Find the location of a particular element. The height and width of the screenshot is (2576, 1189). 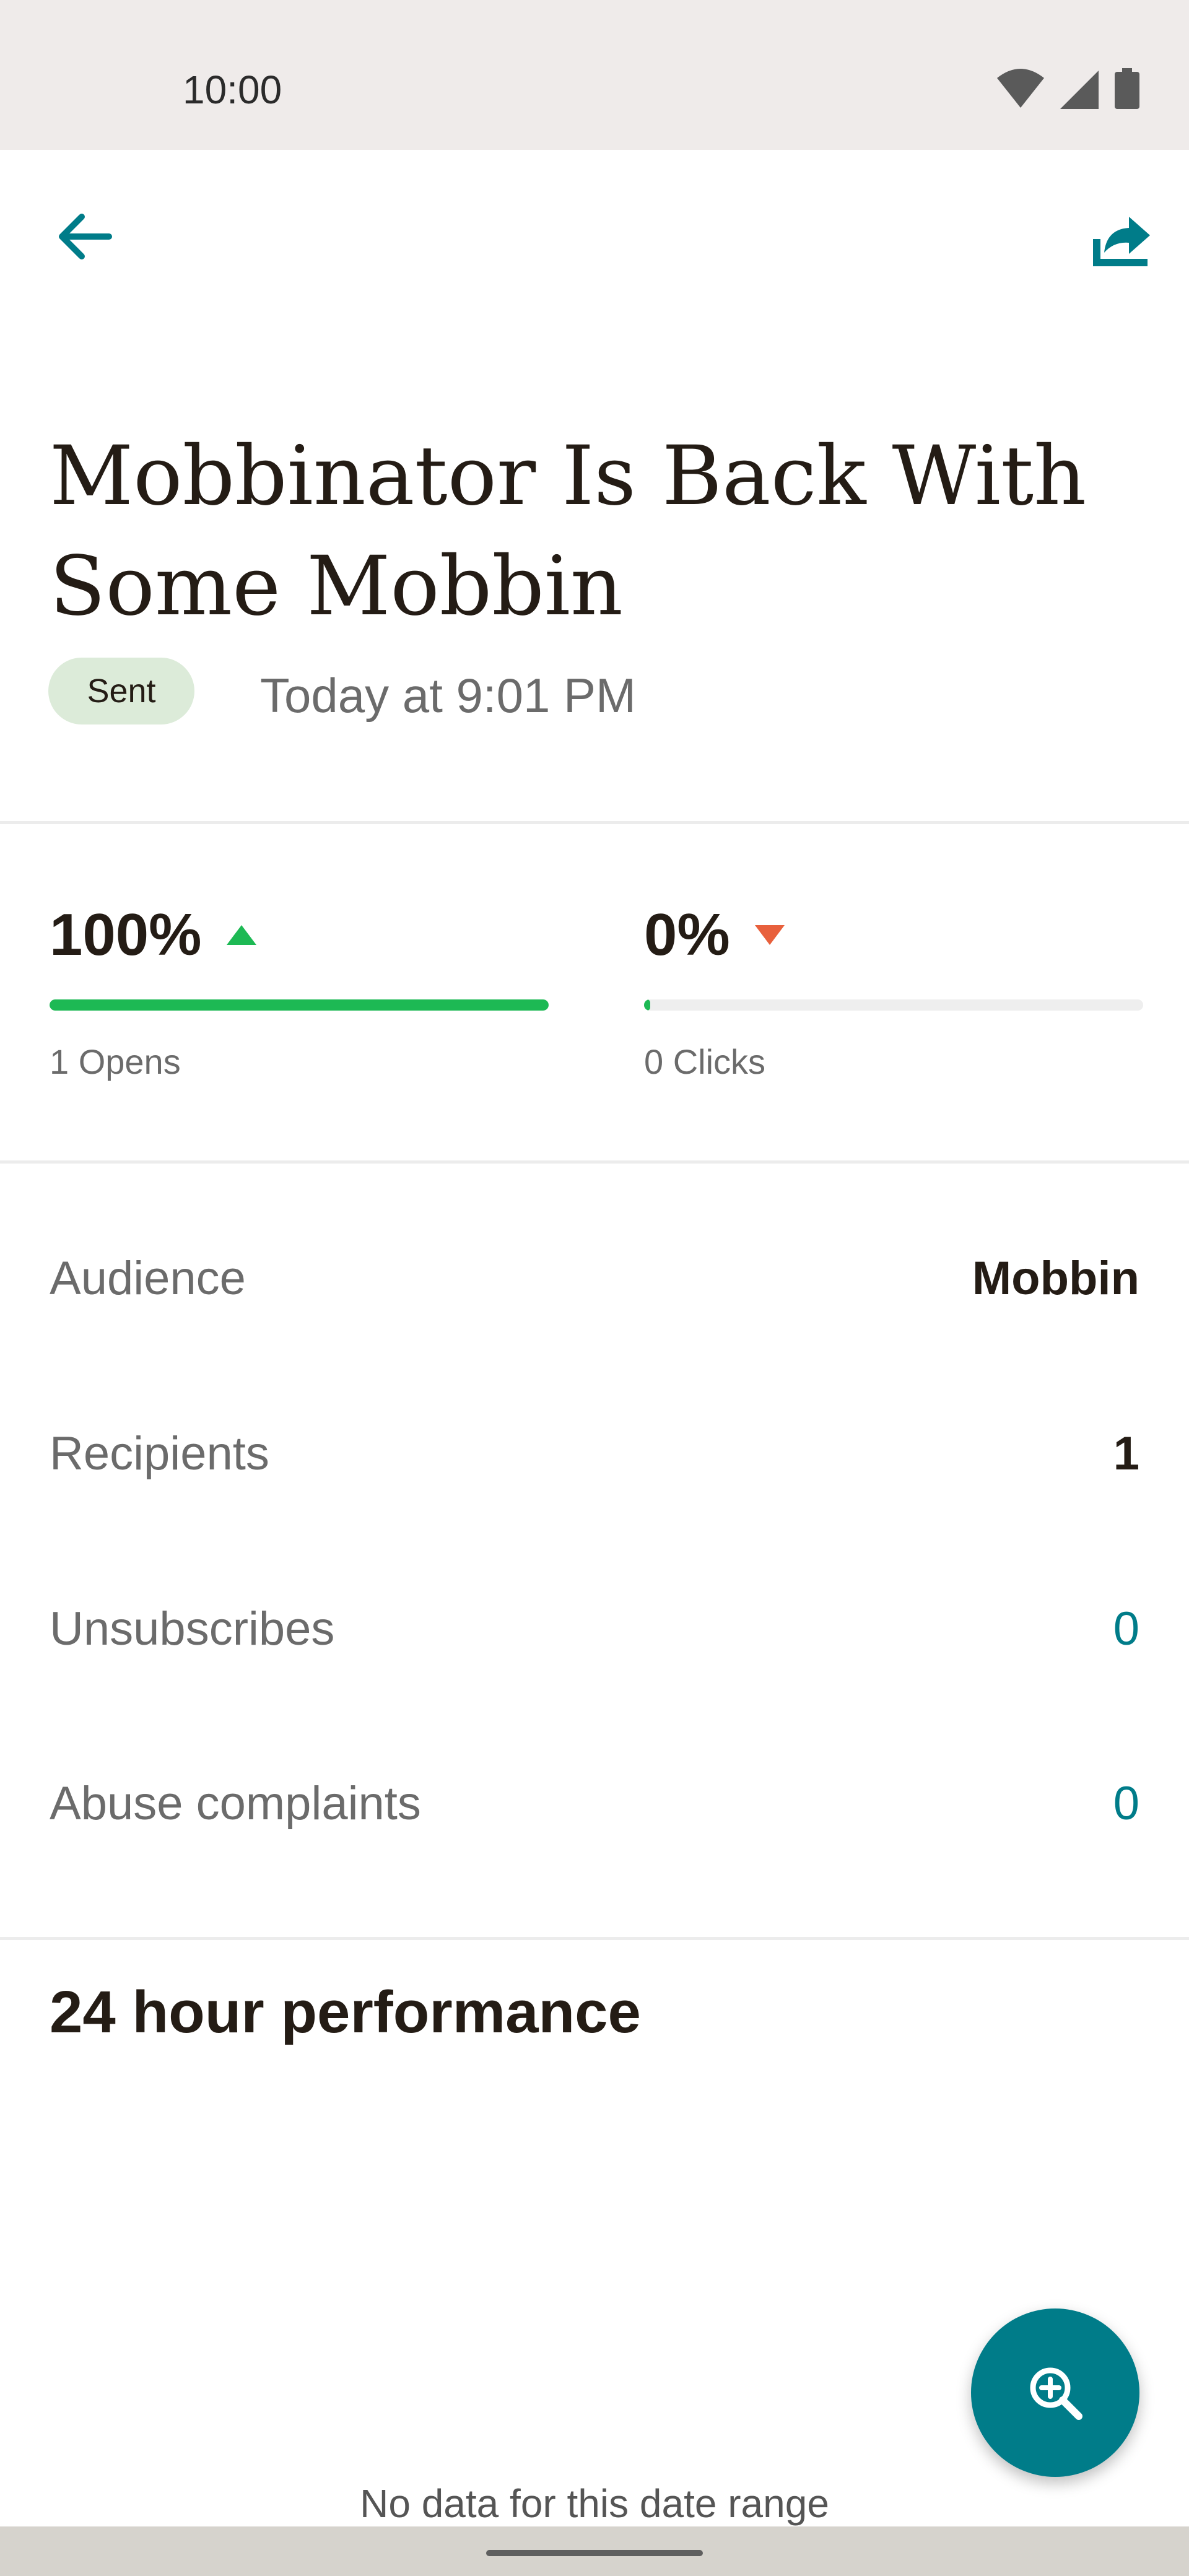

clicks-label: 0 Clicks is located at coordinates (705, 1061).